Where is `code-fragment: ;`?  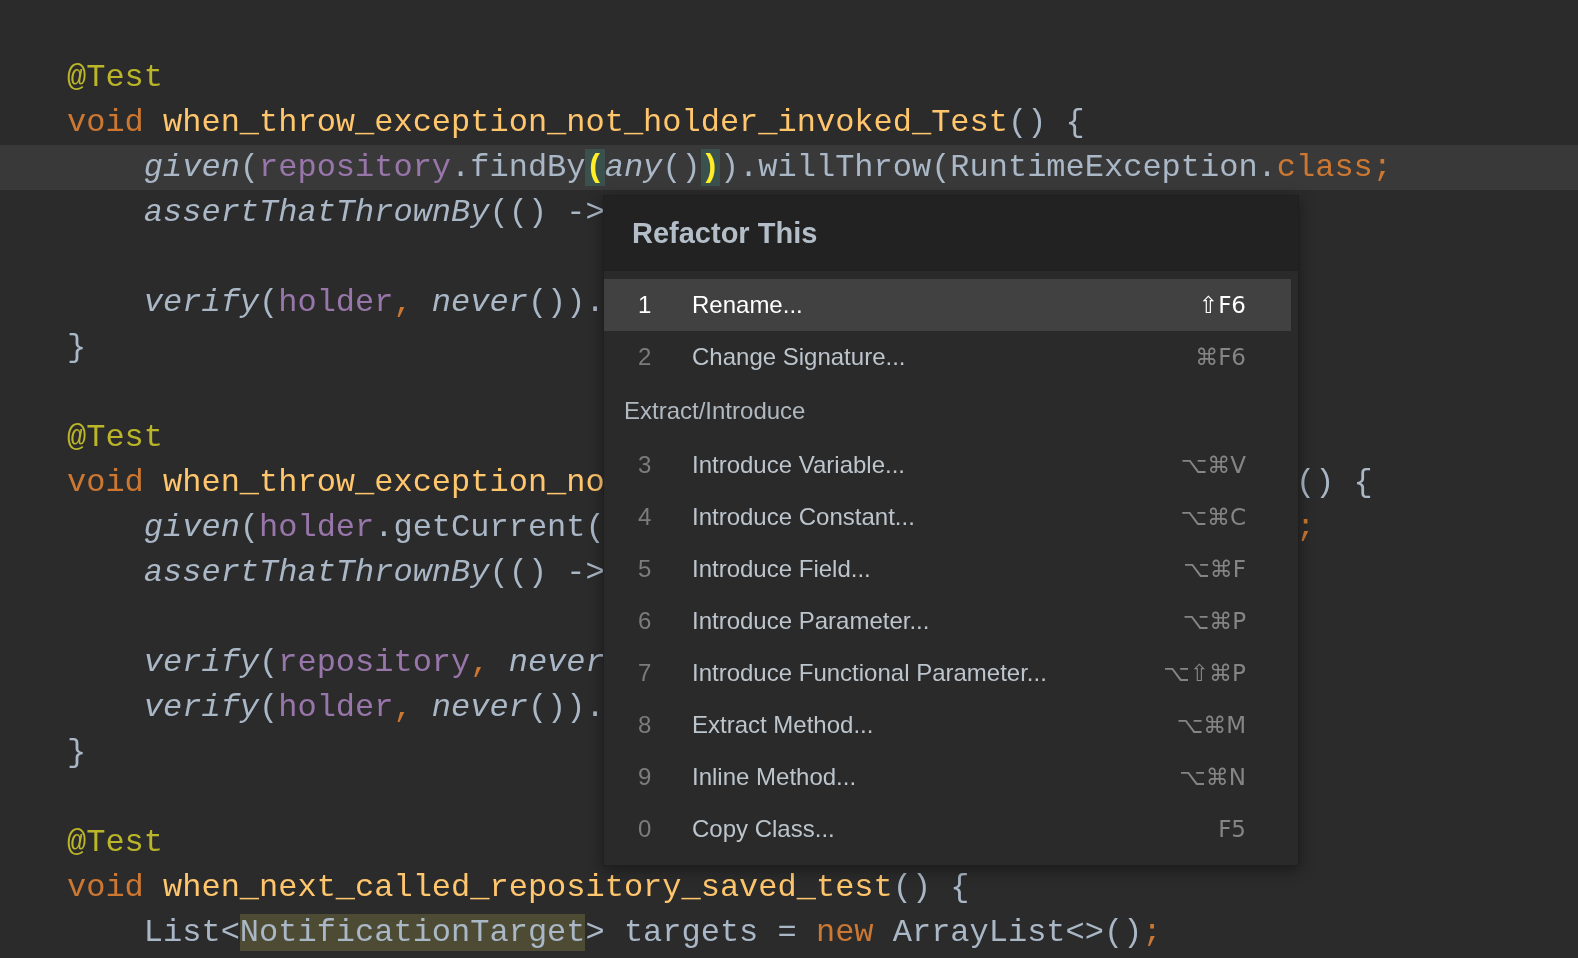
code-fragment: ; is located at coordinates (1306, 527).